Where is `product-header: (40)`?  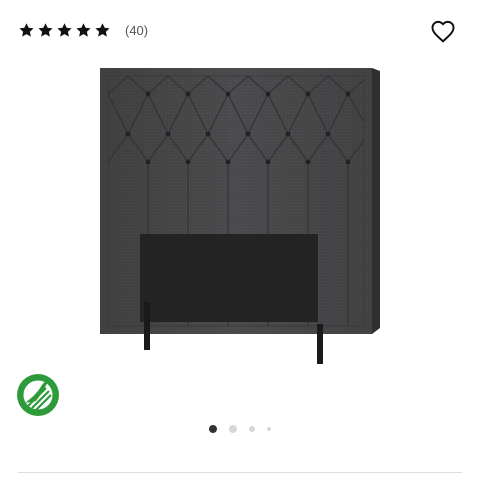
product-header: (40) is located at coordinates (240, 31).